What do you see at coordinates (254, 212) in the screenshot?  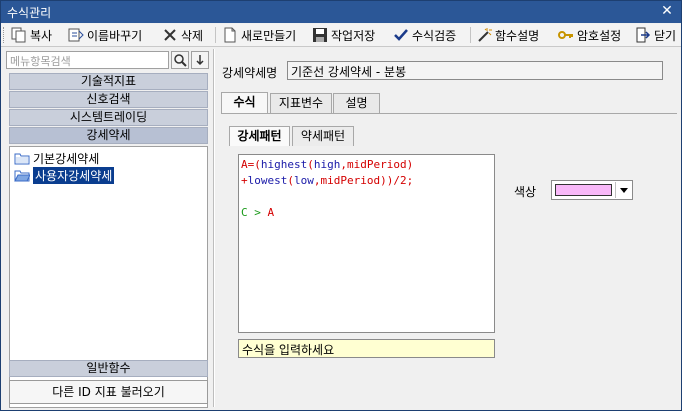 I see `formula-token: C >` at bounding box center [254, 212].